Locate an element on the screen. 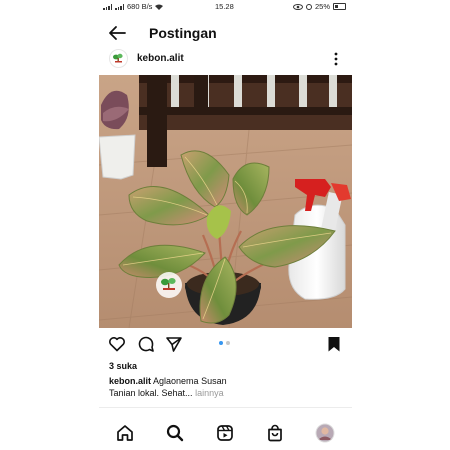 Image resolution: width=450 pixels, height=450 pixels. status-right: 25% is located at coordinates (319, 6).